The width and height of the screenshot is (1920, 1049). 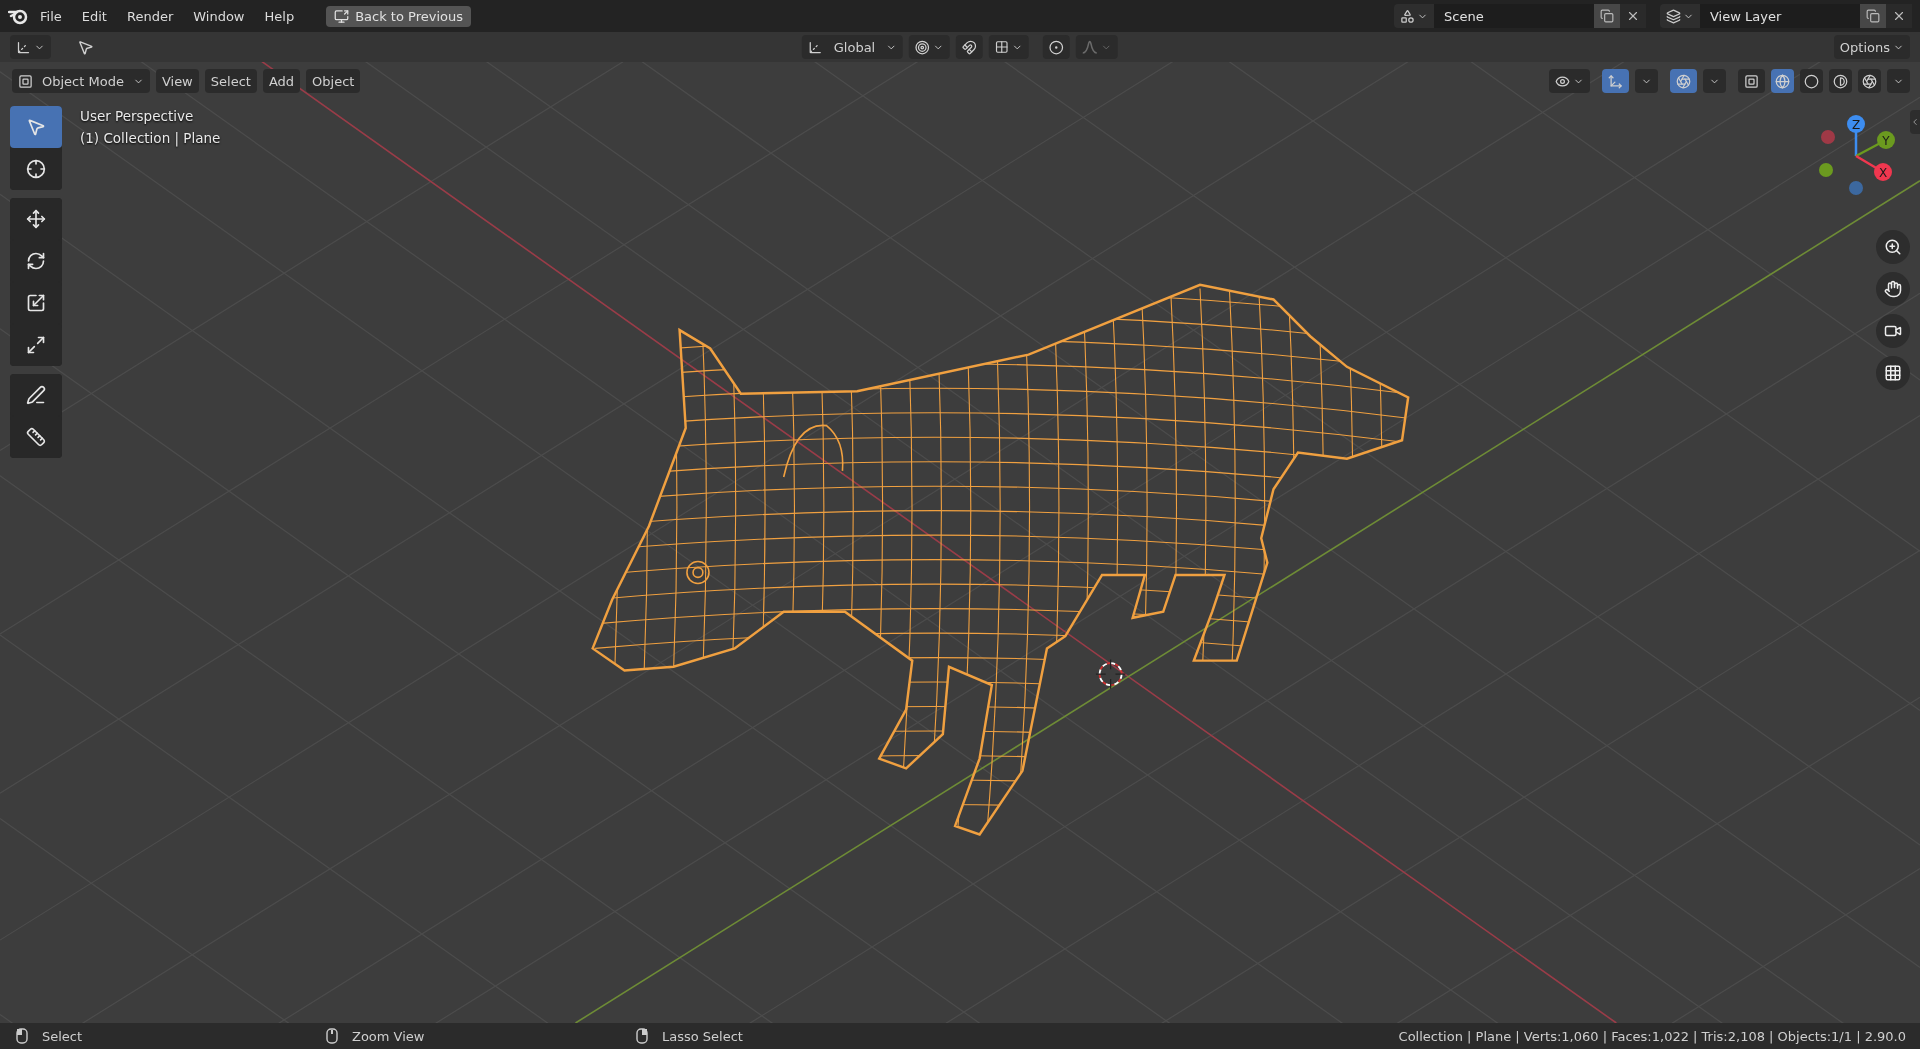 I want to click on screen-icon, so click(x=342, y=16).